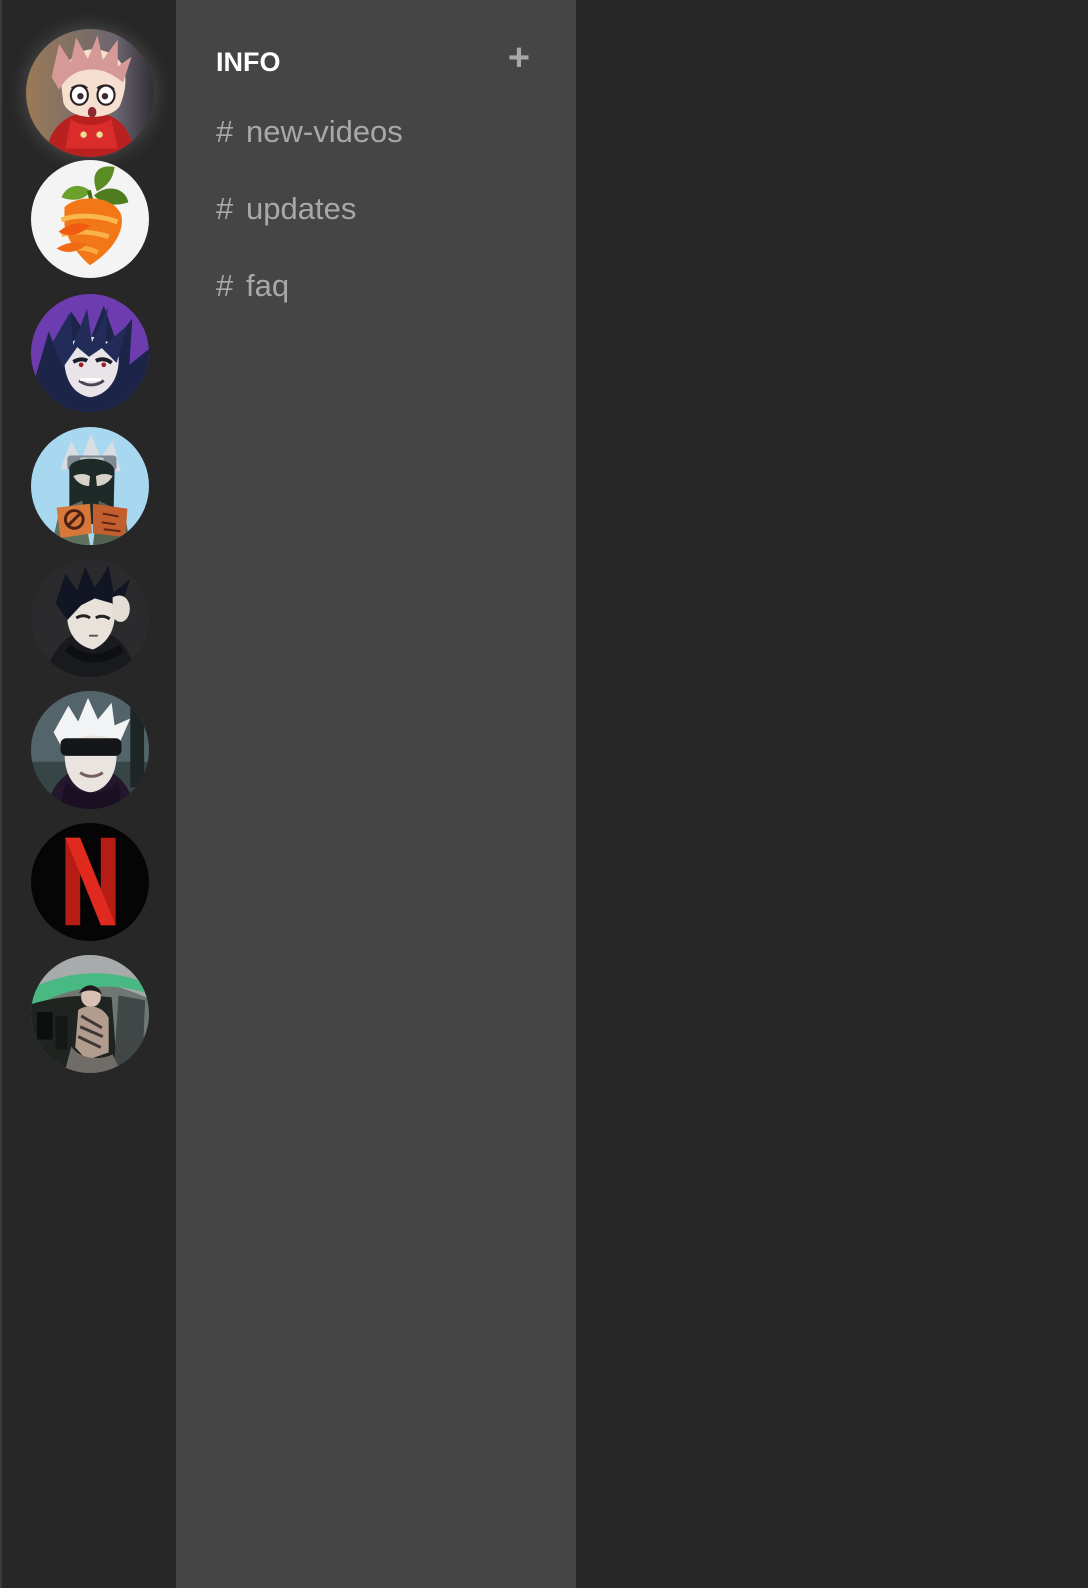 The height and width of the screenshot is (1588, 1088). I want to click on netflix-logo-icon, so click(90, 882).